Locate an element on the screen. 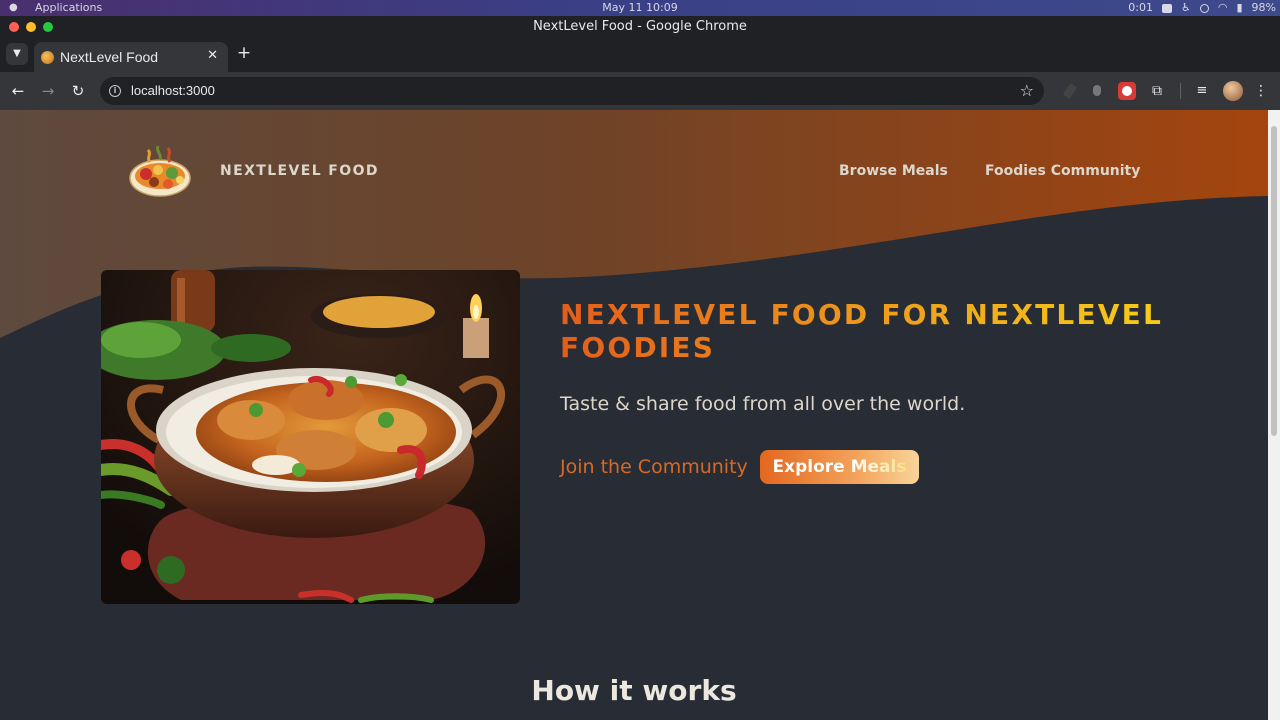  url-text: localhost:3000 is located at coordinates (173, 90).